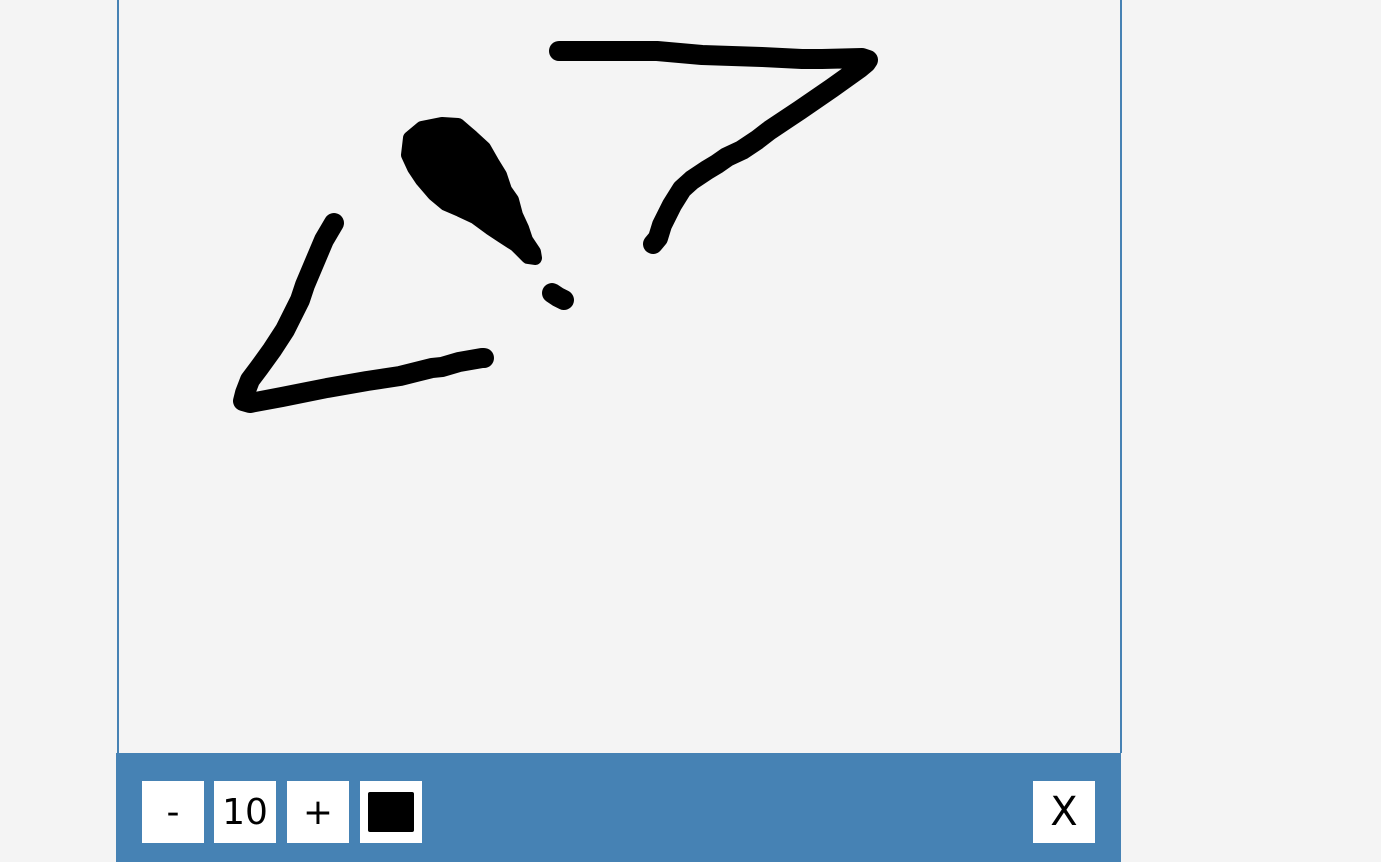 This screenshot has height=862, width=1381. Describe the element at coordinates (471, 191) in the screenshot. I see `ink-blob` at that location.